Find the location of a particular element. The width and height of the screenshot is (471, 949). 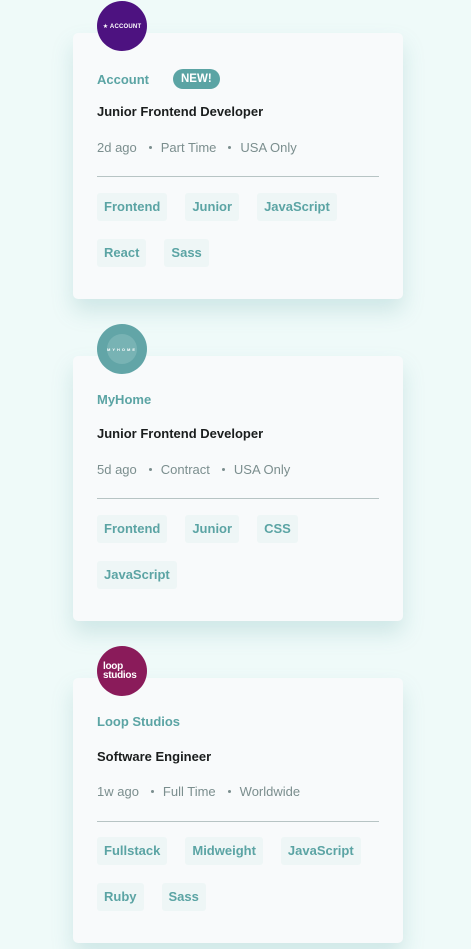

contract-type: Part Time is located at coordinates (188, 147).